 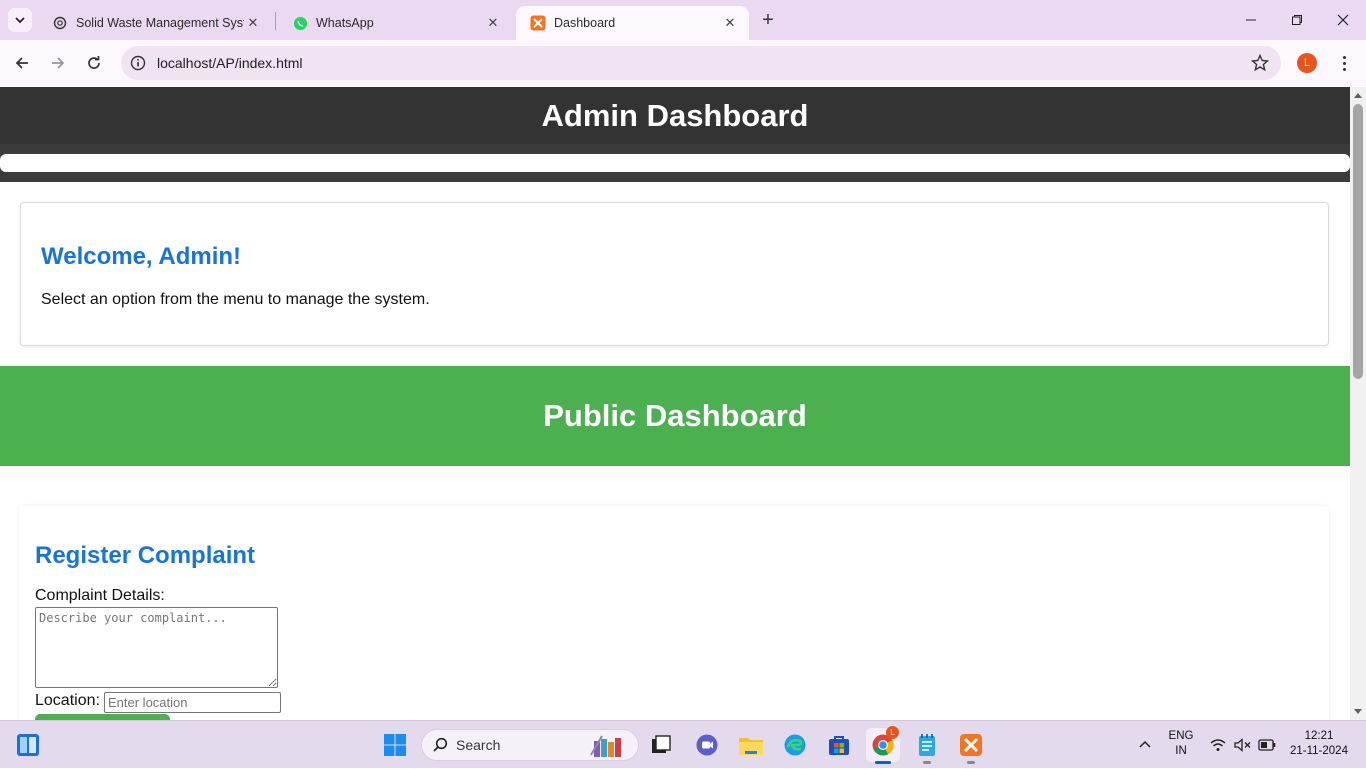 I want to click on admin-nav, so click(x=675, y=163).